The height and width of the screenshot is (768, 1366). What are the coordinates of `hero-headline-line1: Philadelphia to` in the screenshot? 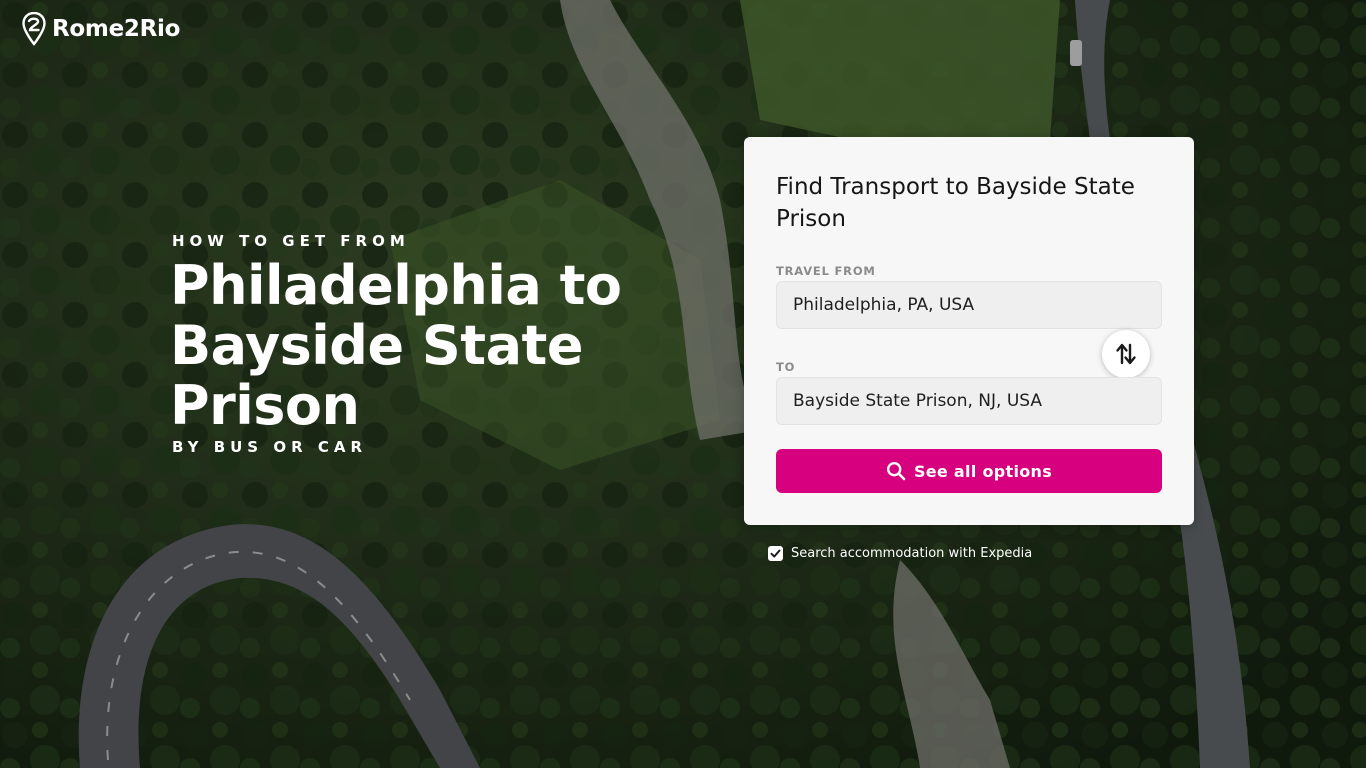 It's located at (396, 285).